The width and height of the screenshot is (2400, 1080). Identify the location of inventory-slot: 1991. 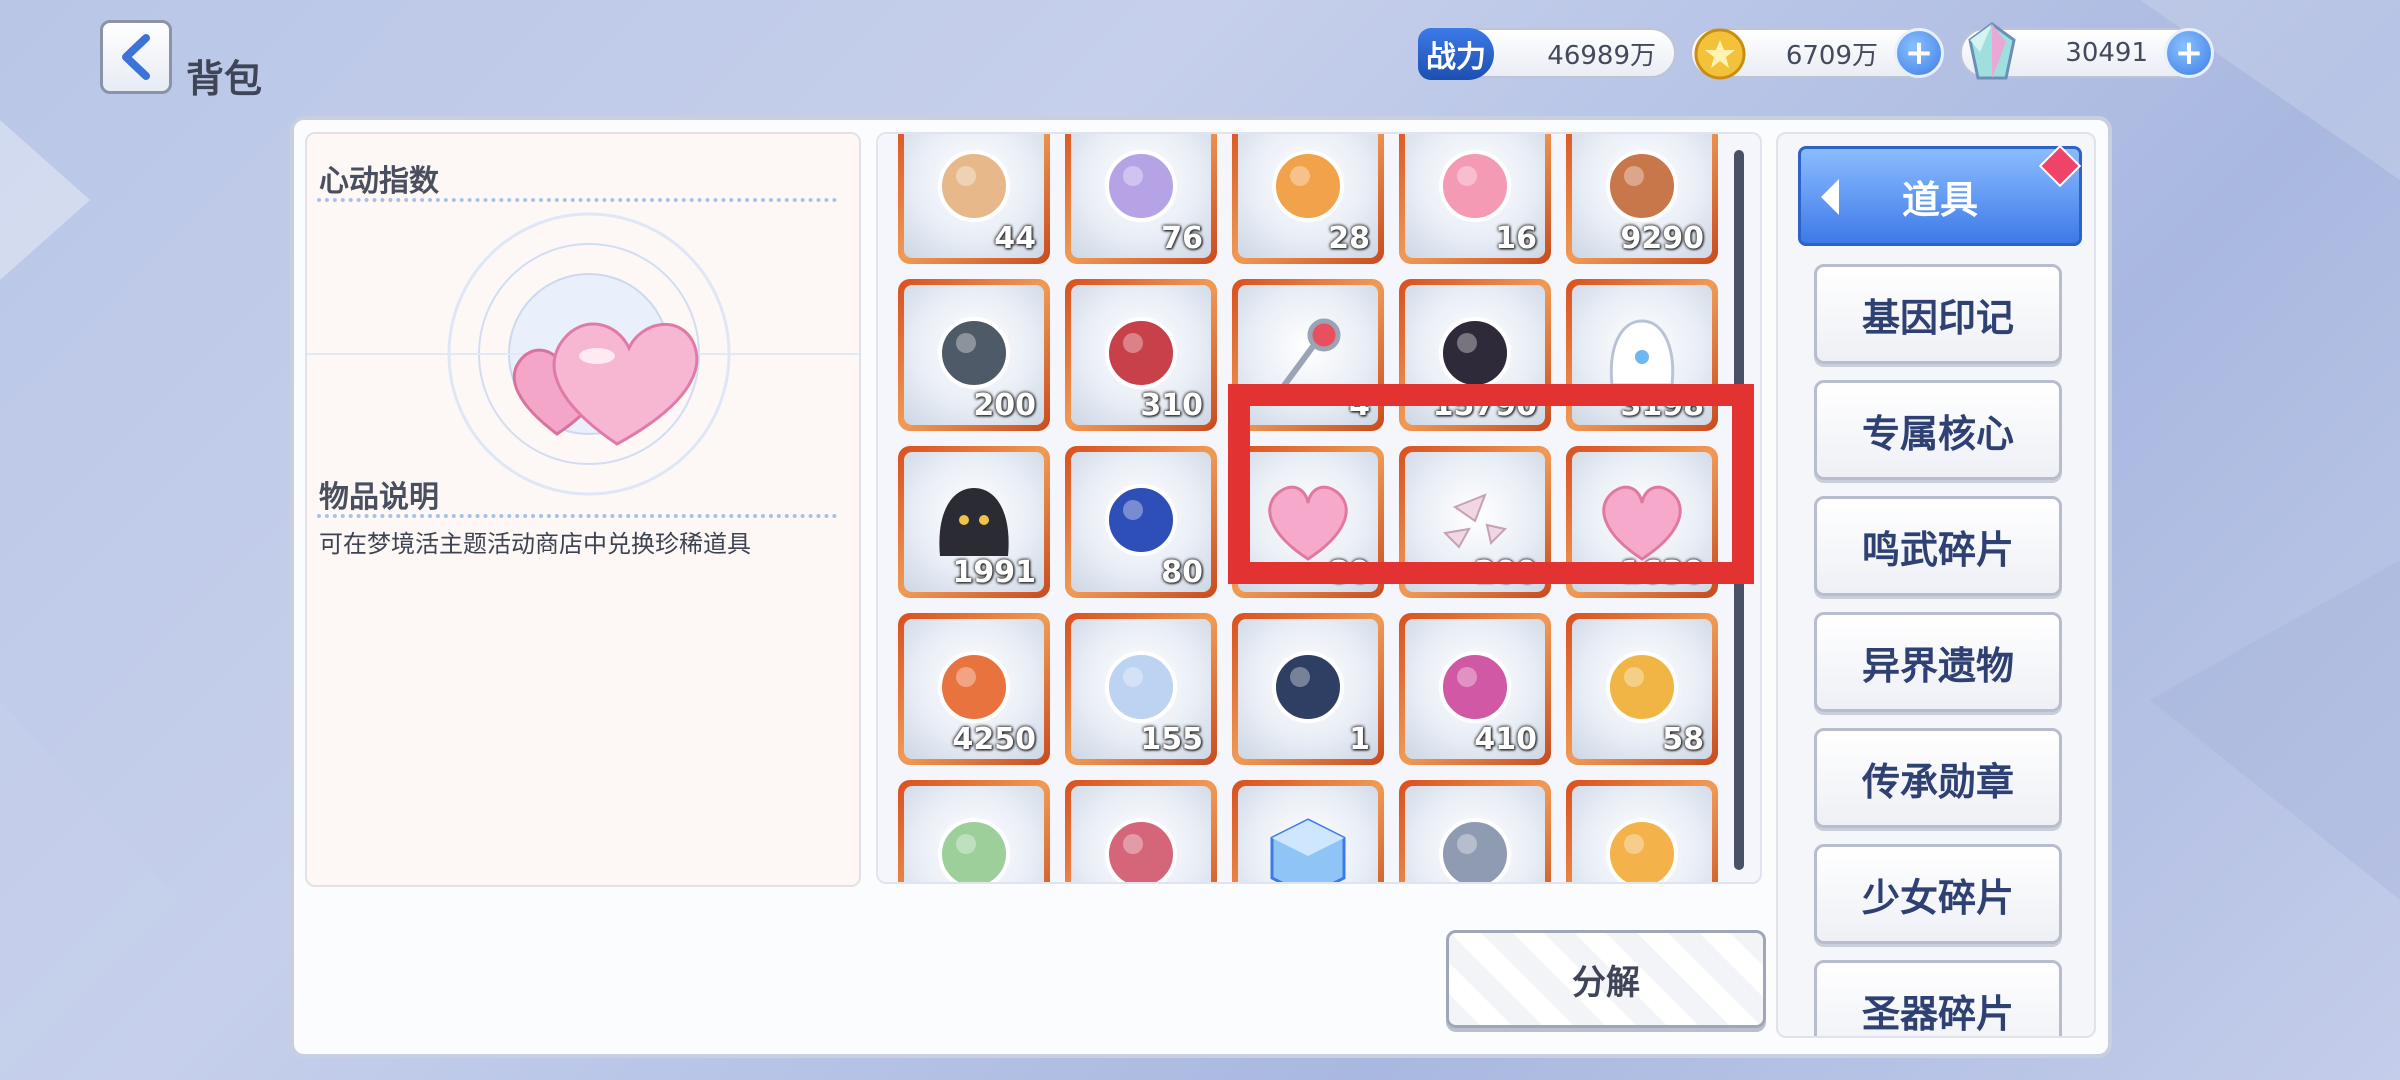
(974, 522).